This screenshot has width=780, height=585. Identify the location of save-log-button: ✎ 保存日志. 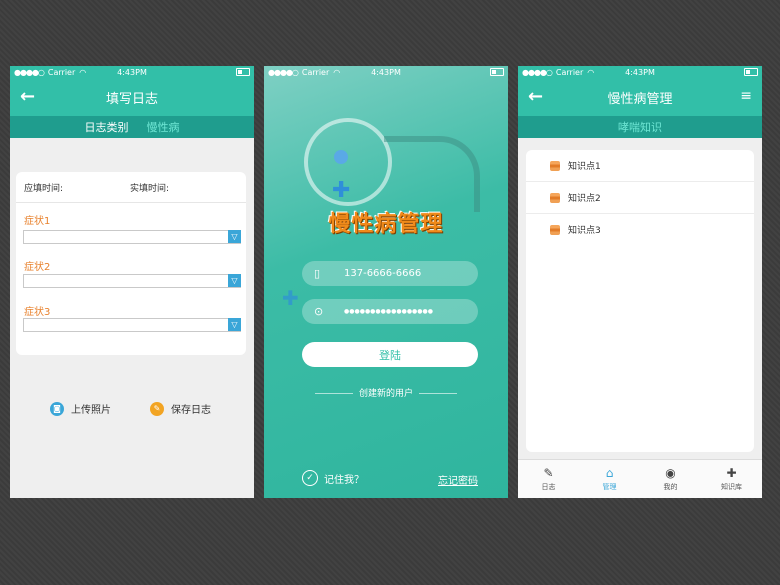
(180, 408).